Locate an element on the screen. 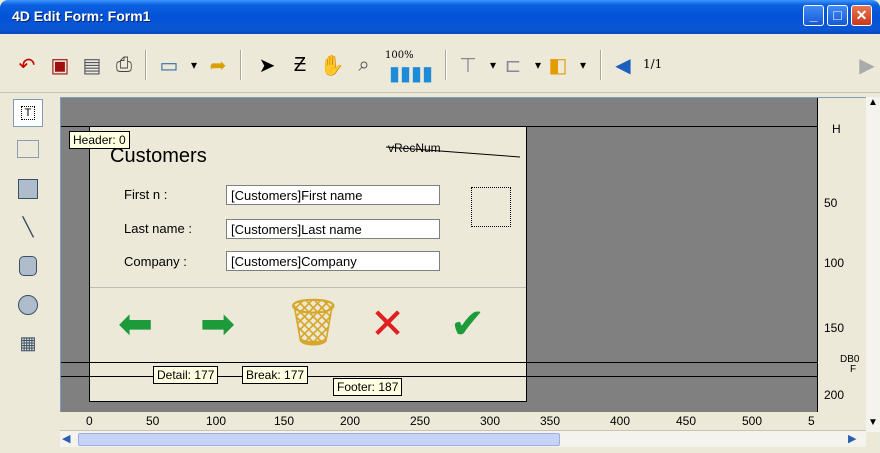  preview-icon: ▤ is located at coordinates (92, 65).